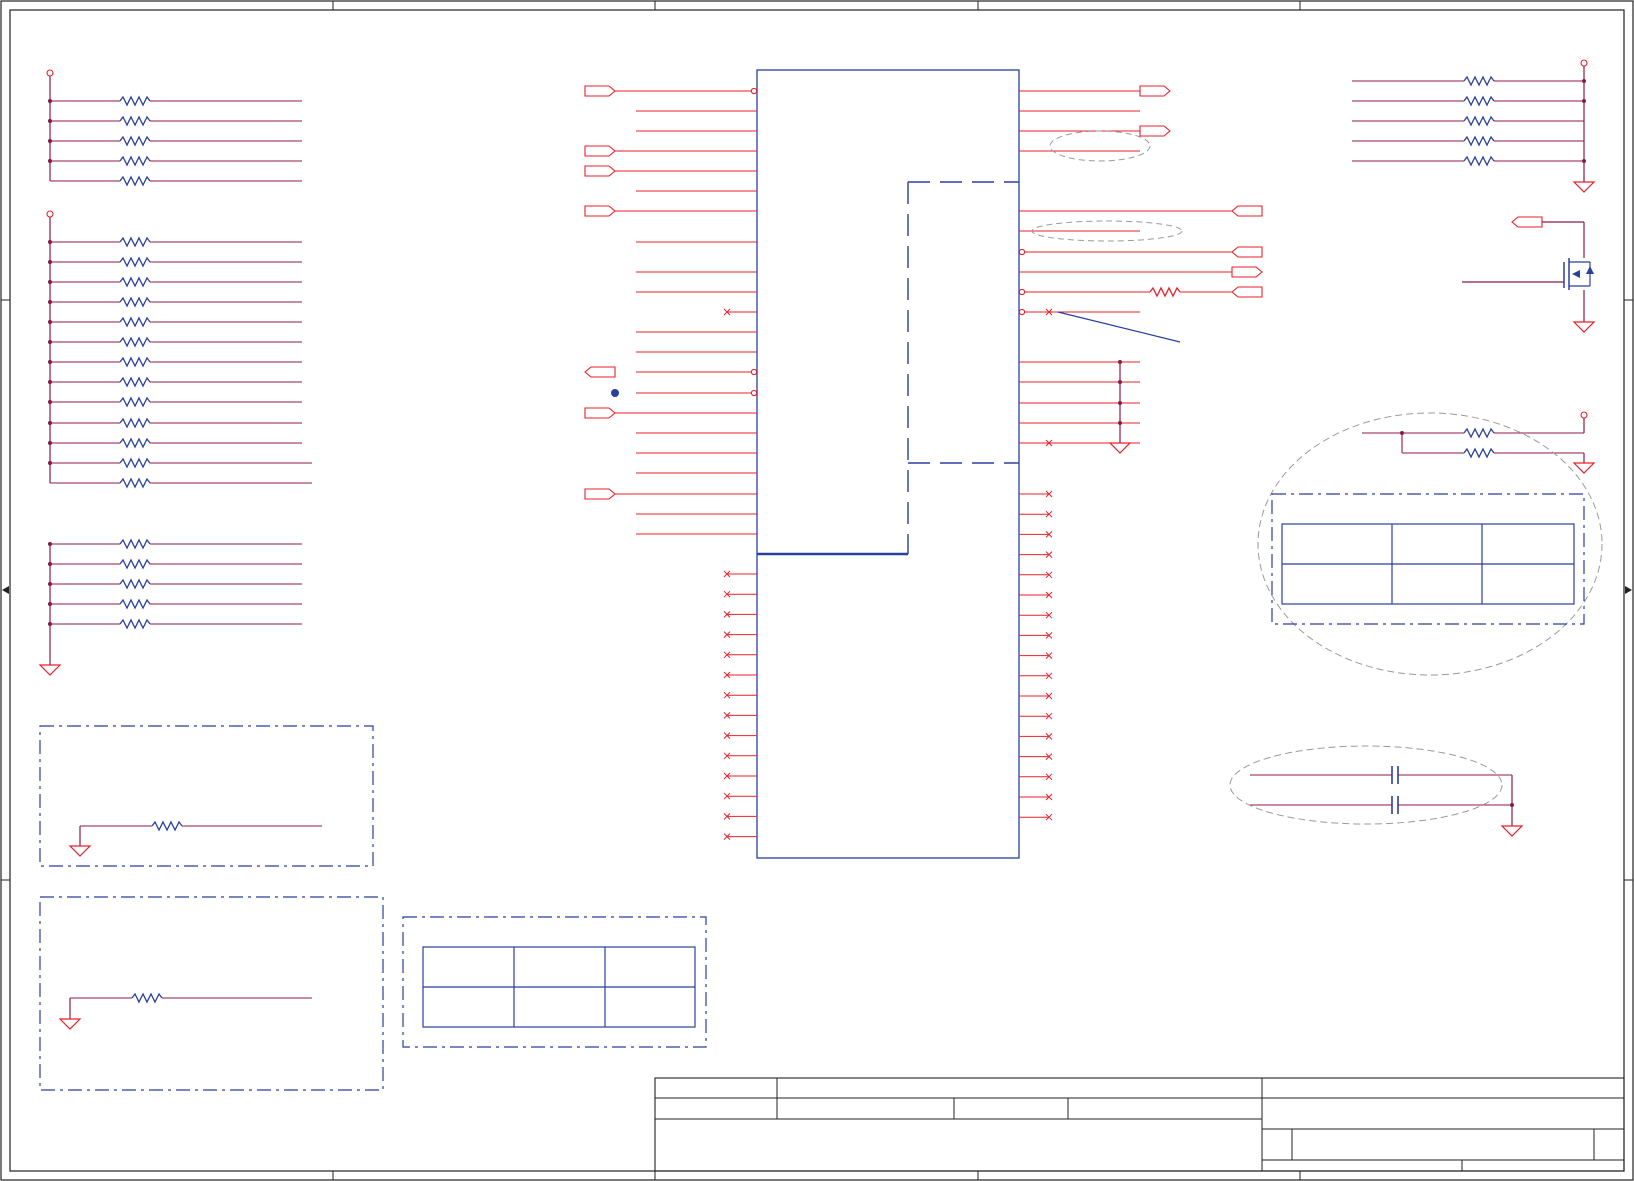 This screenshot has height=1181, width=1634. Describe the element at coordinates (1119, 327) in the screenshot. I see `annotation-leader` at that location.